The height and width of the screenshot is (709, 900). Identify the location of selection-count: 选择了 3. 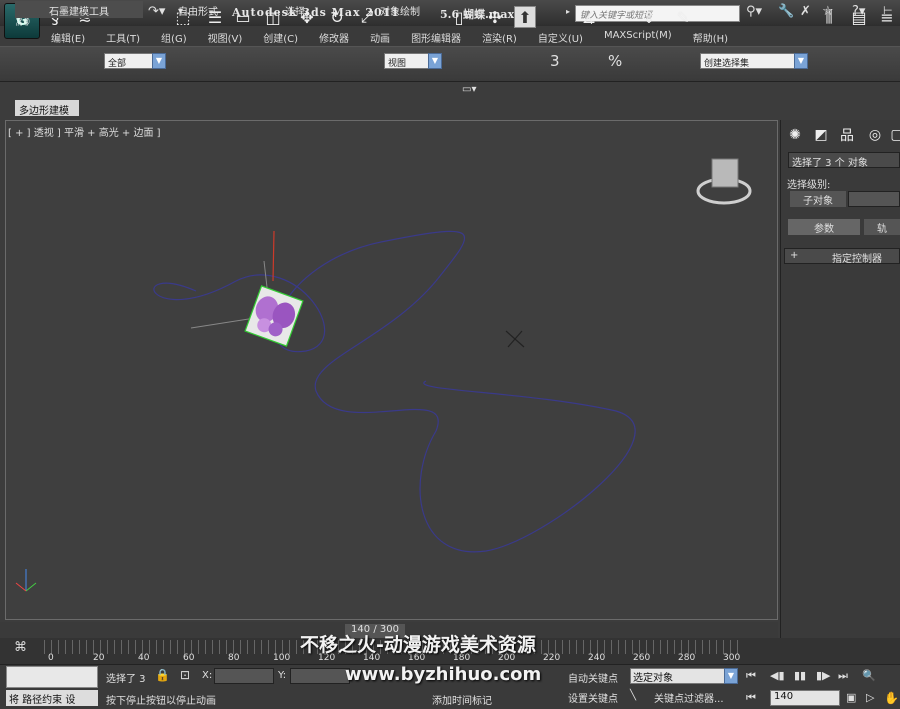
(126, 679).